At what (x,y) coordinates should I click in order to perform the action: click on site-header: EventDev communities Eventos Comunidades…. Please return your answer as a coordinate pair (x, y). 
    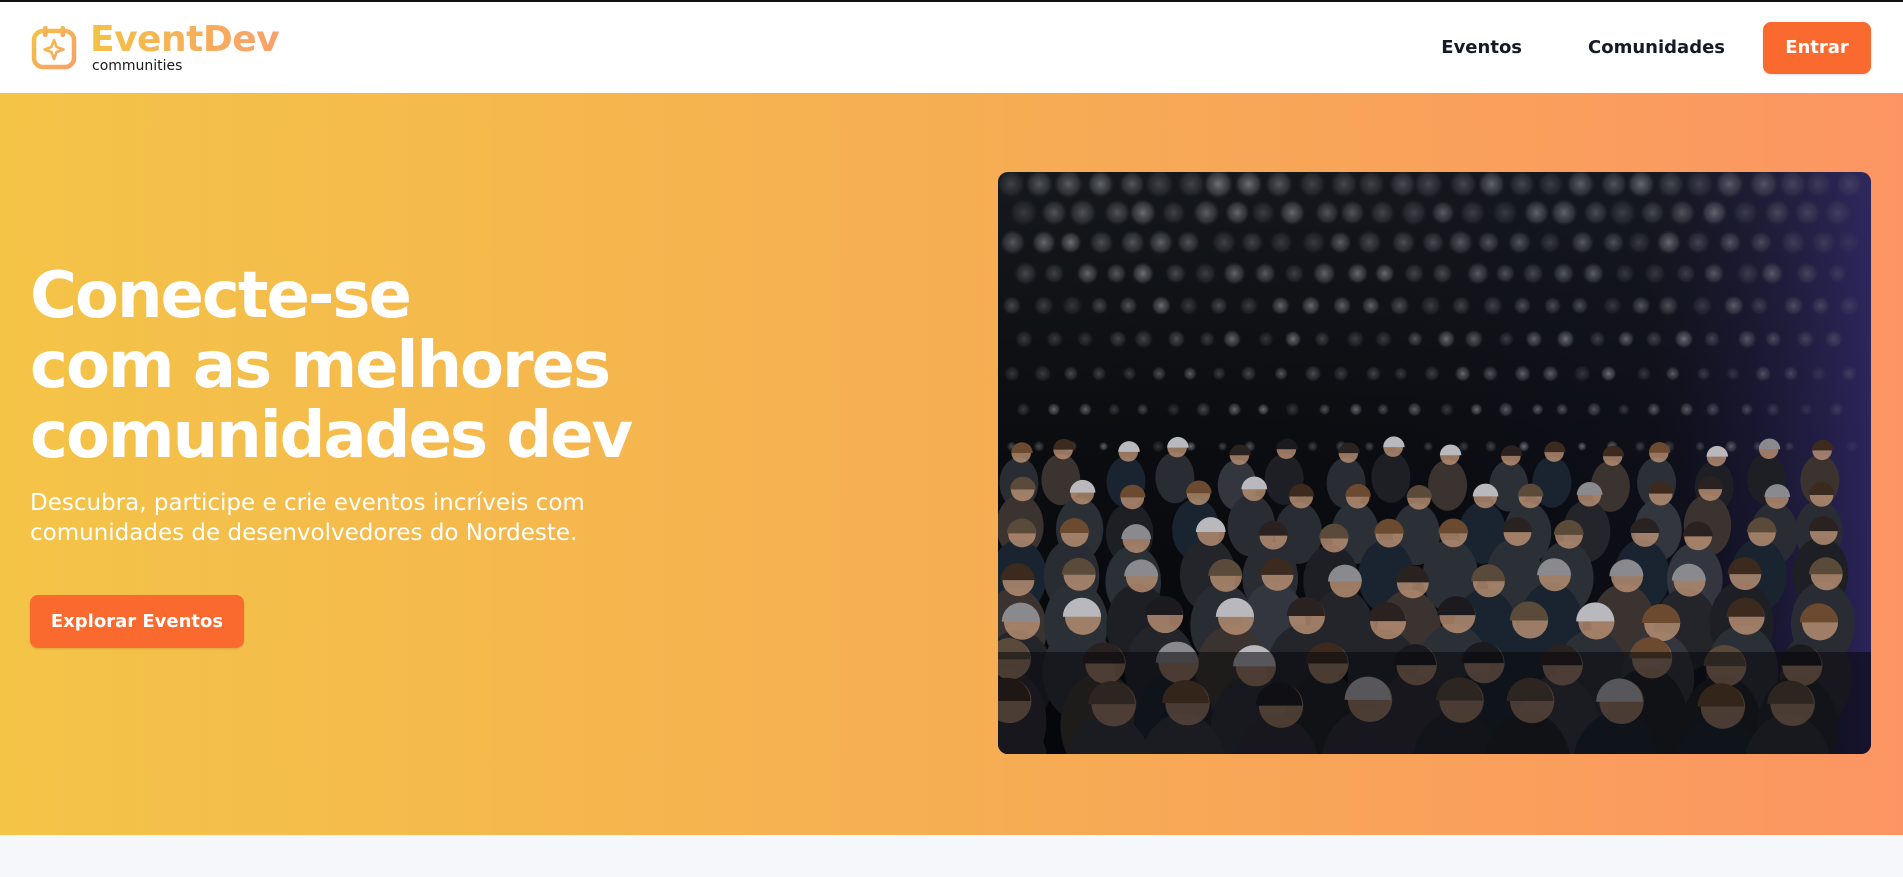
    Looking at the image, I should click on (951, 46).